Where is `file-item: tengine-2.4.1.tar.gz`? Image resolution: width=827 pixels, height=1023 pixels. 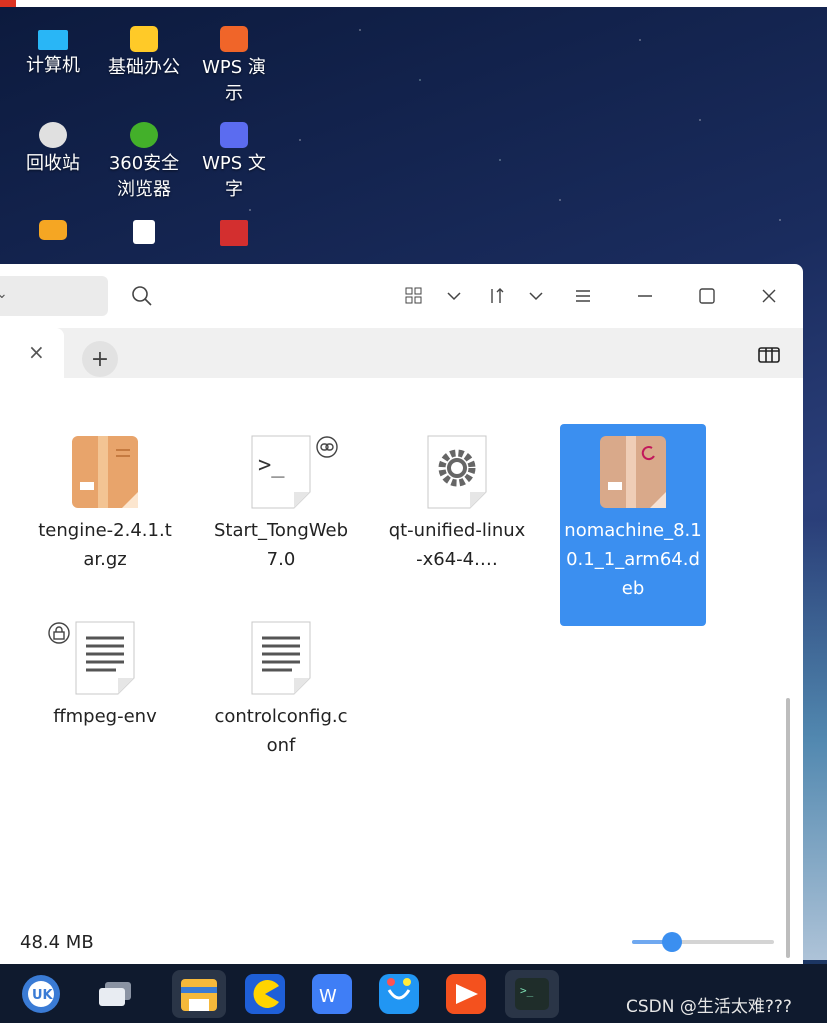
file-item: tengine-2.4.1.tar.gz is located at coordinates (105, 504).